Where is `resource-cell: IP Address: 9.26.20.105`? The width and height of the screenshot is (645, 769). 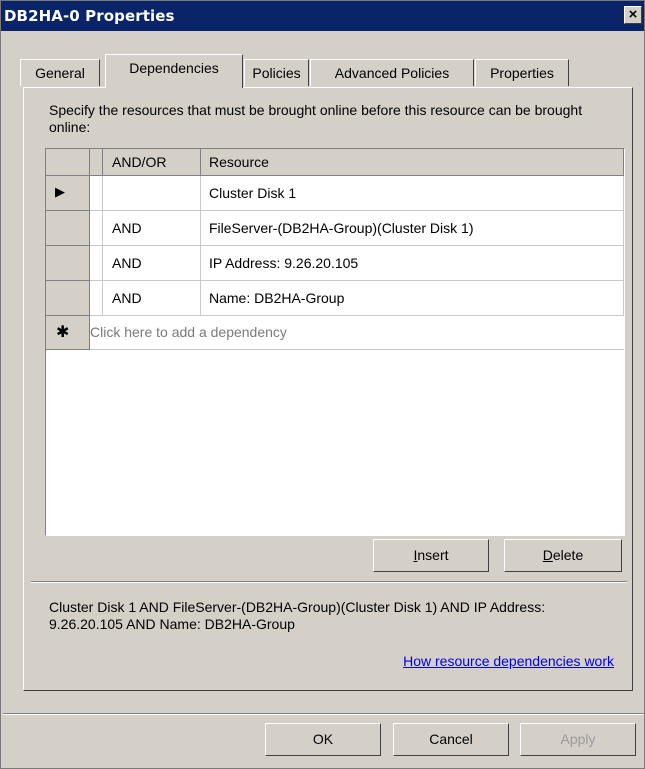
resource-cell: IP Address: 9.26.20.105 is located at coordinates (412, 263).